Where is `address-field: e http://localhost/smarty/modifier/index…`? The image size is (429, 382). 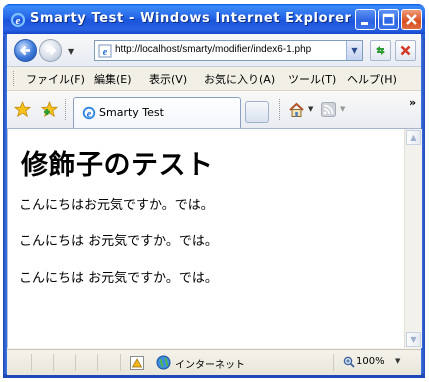
address-field: e http://localhost/smarty/modifier/index… is located at coordinates (228, 50).